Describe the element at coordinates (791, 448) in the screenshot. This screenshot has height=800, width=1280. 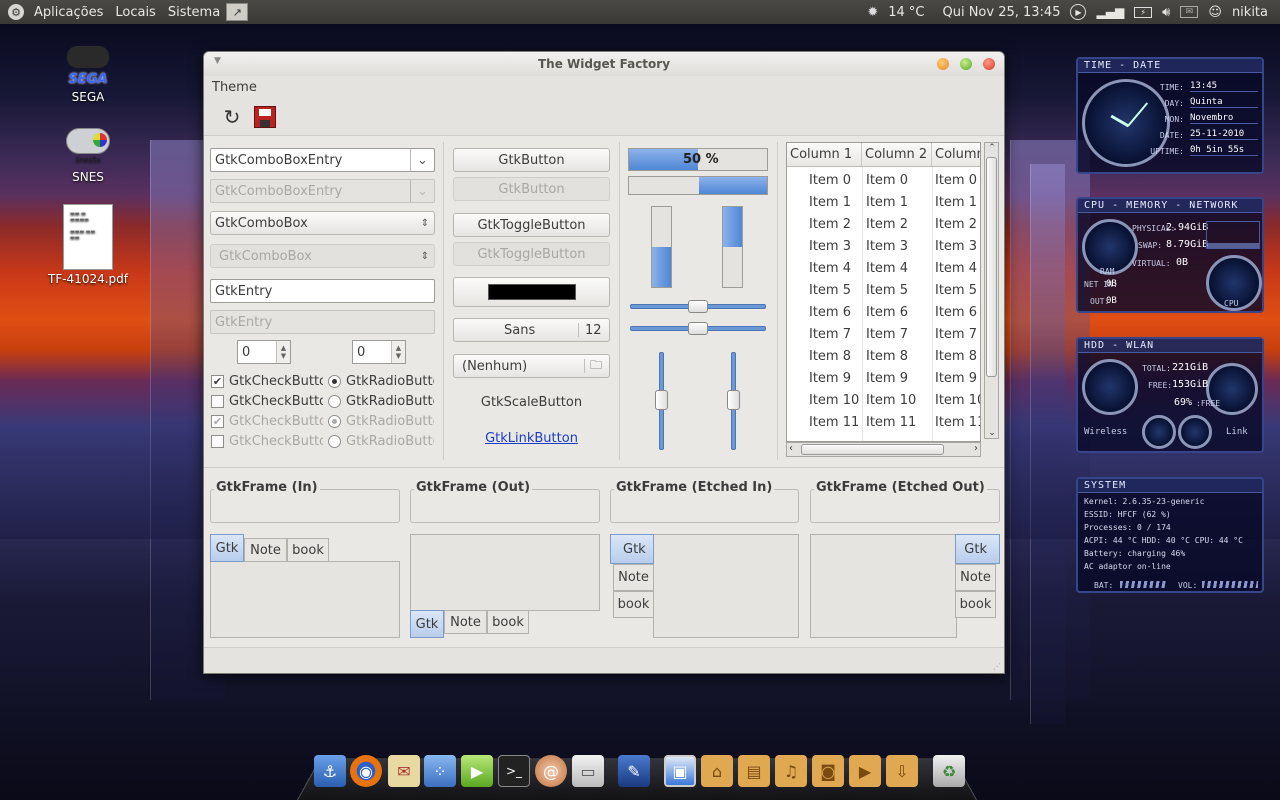
I see `scroll-left-icon: ‹` at that location.